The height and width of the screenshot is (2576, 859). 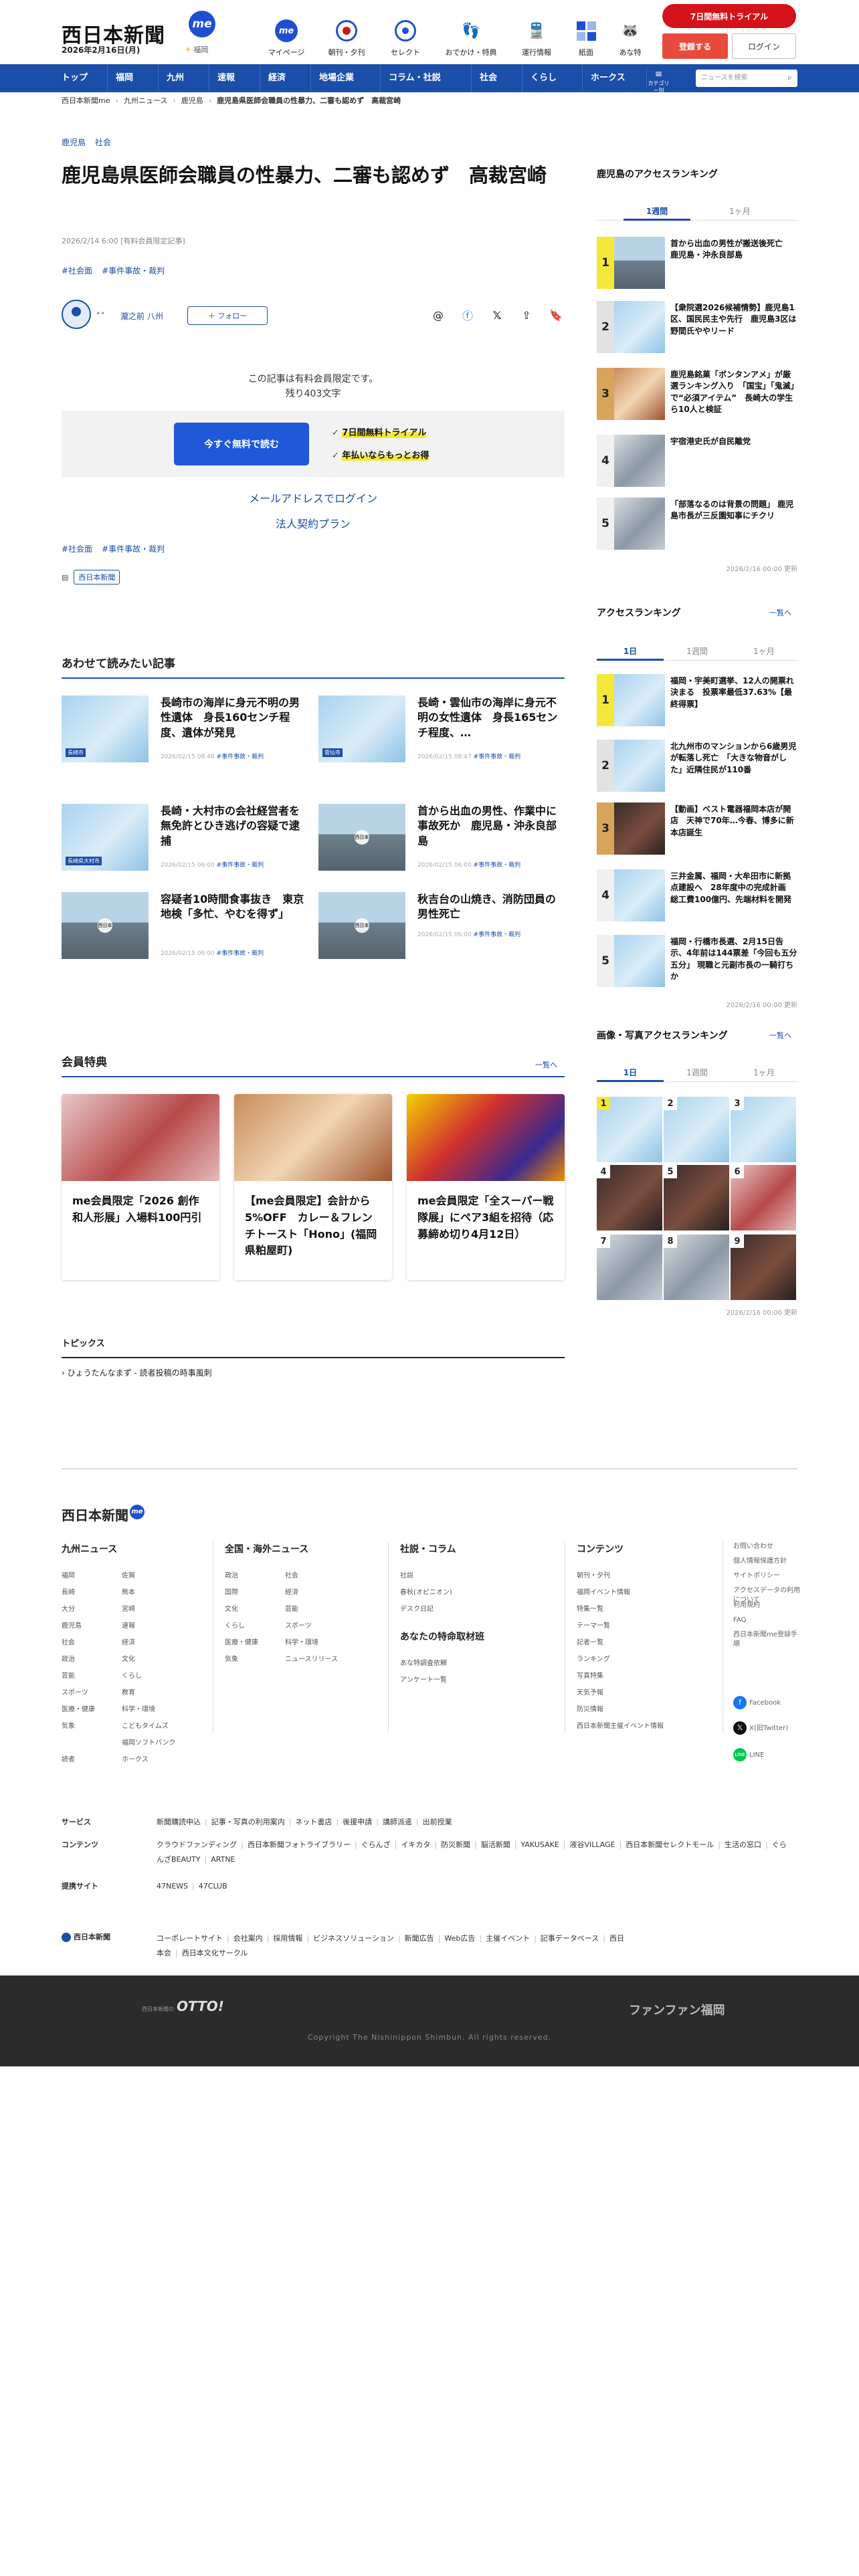 What do you see at coordinates (202, 24) in the screenshot?
I see `me-logo-badge: me` at bounding box center [202, 24].